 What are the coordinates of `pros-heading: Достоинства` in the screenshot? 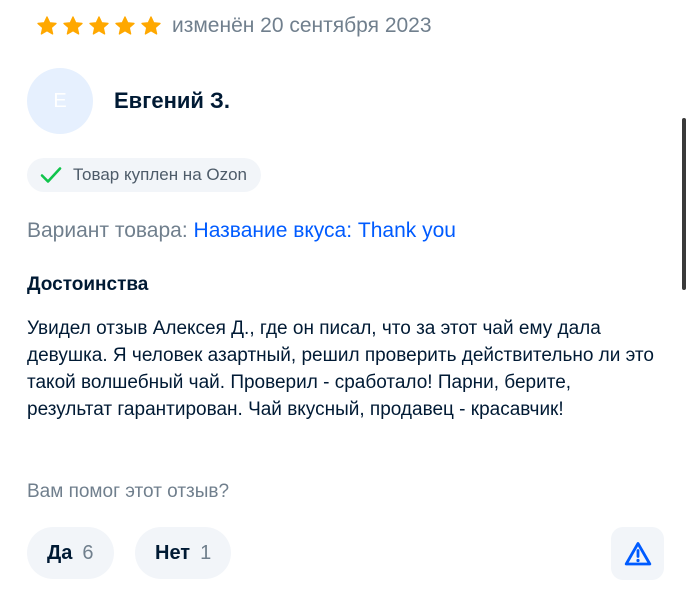 It's located at (88, 284).